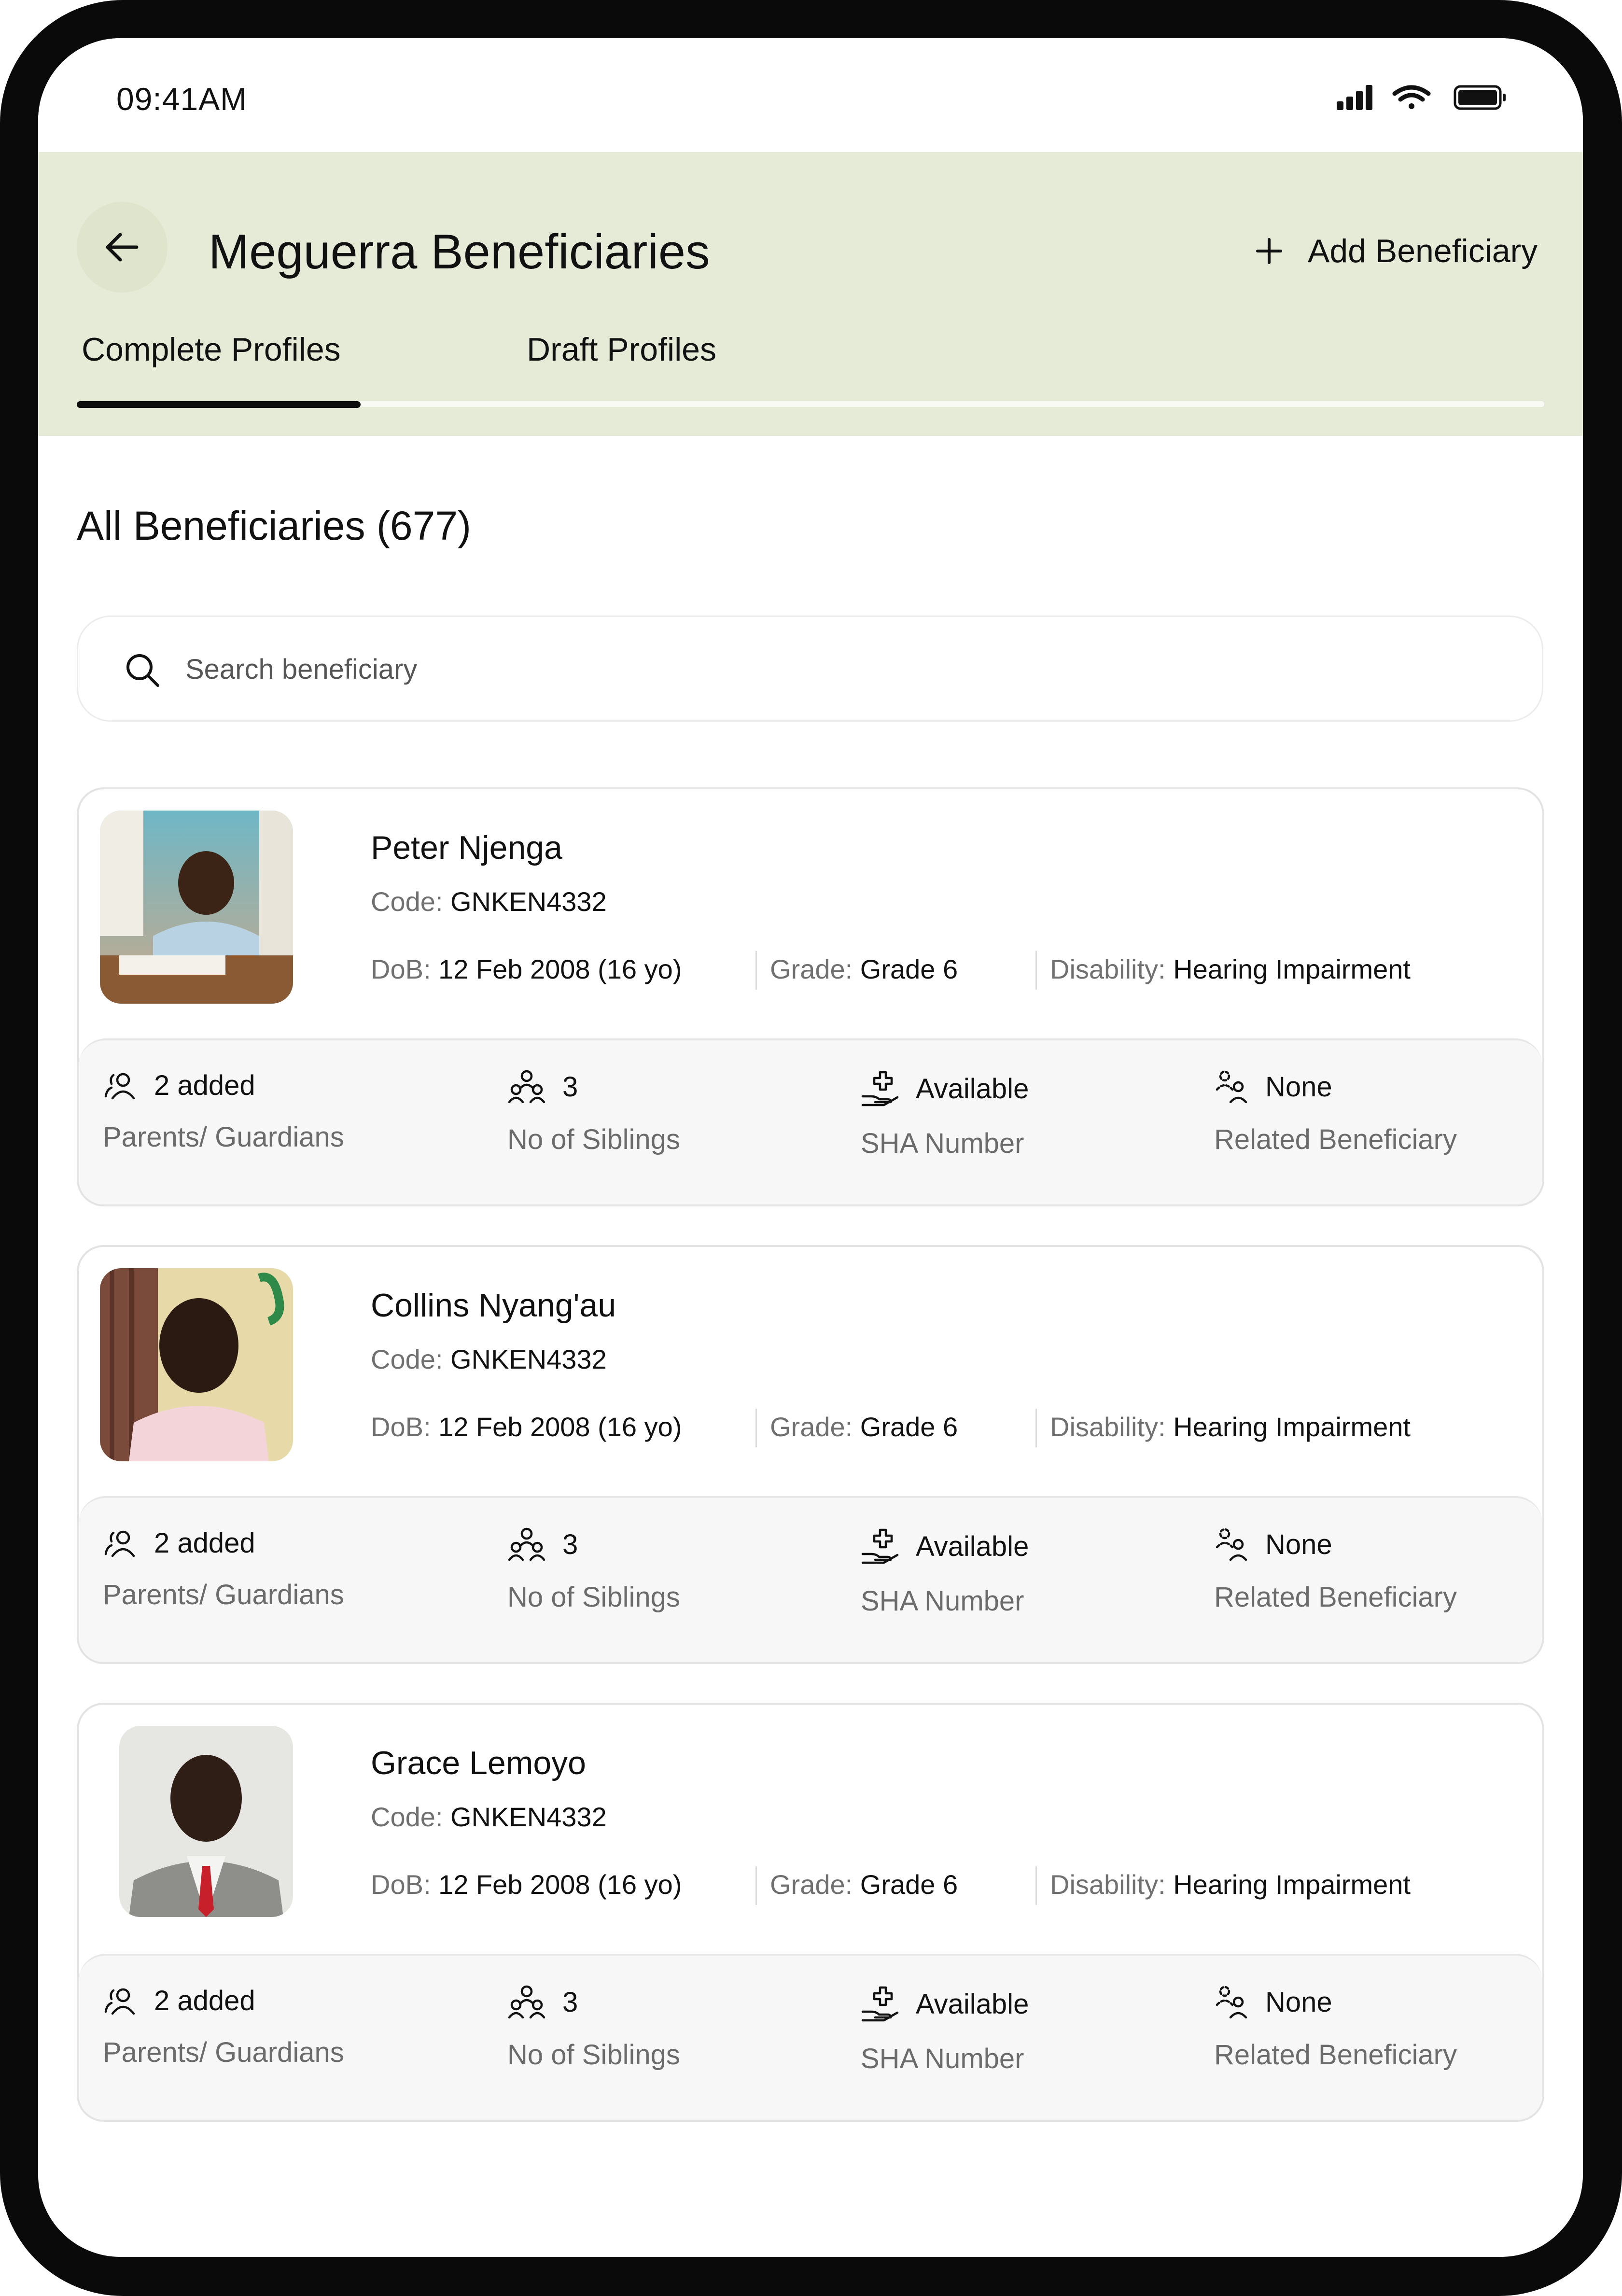 This screenshot has width=1622, height=2296. I want to click on plus-icon, so click(1269, 251).